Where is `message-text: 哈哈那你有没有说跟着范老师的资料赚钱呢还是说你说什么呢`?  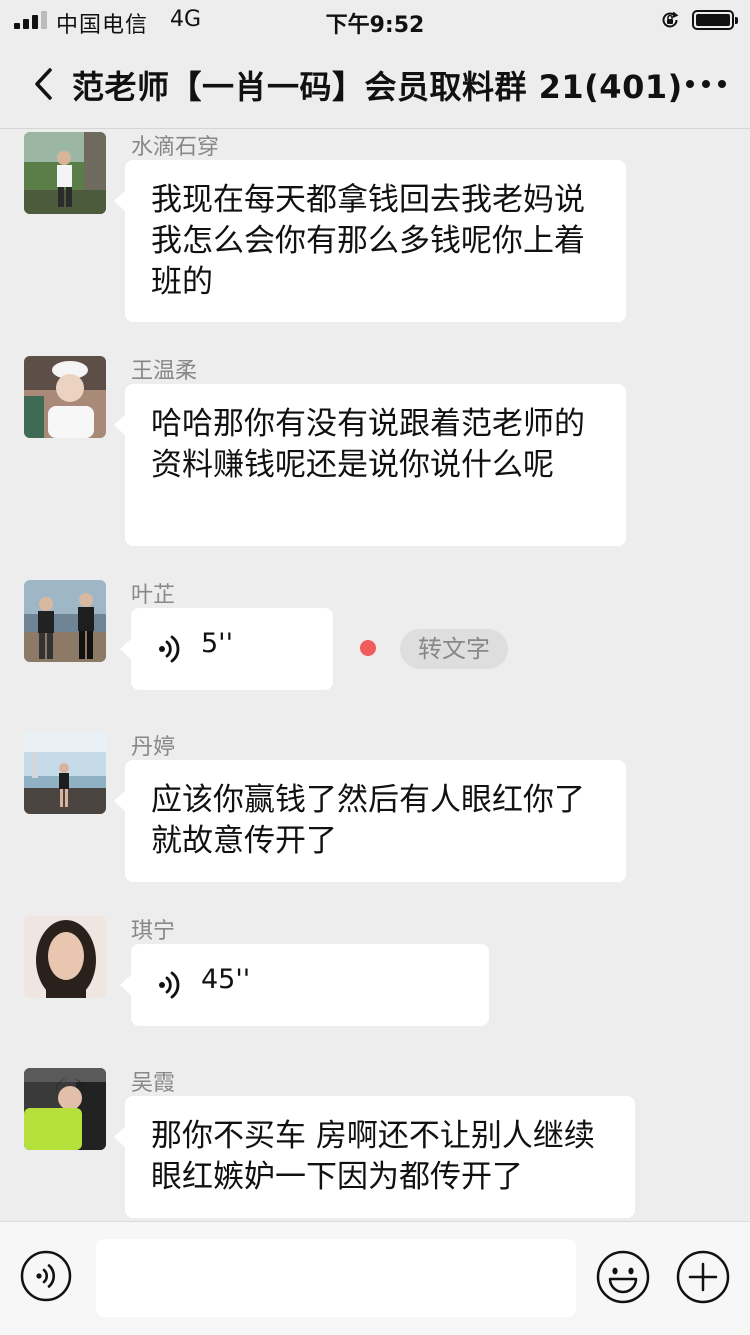
message-text: 哈哈那你有没有说跟着范老师的资料赚钱呢还是说你说什么呢 is located at coordinates (368, 444).